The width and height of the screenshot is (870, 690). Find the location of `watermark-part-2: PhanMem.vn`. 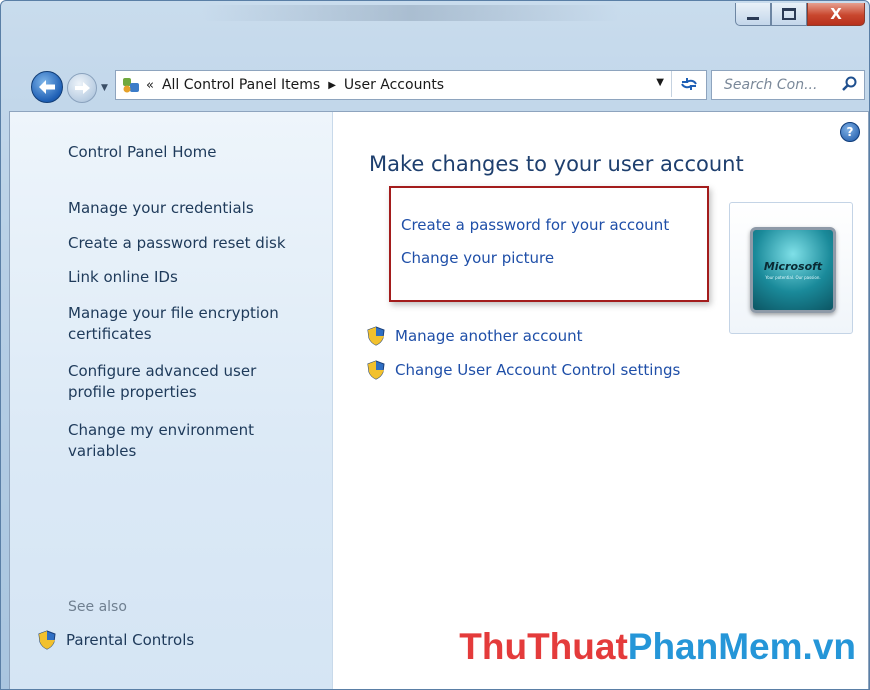

watermark-part-2: PhanMem.vn is located at coordinates (741, 646).